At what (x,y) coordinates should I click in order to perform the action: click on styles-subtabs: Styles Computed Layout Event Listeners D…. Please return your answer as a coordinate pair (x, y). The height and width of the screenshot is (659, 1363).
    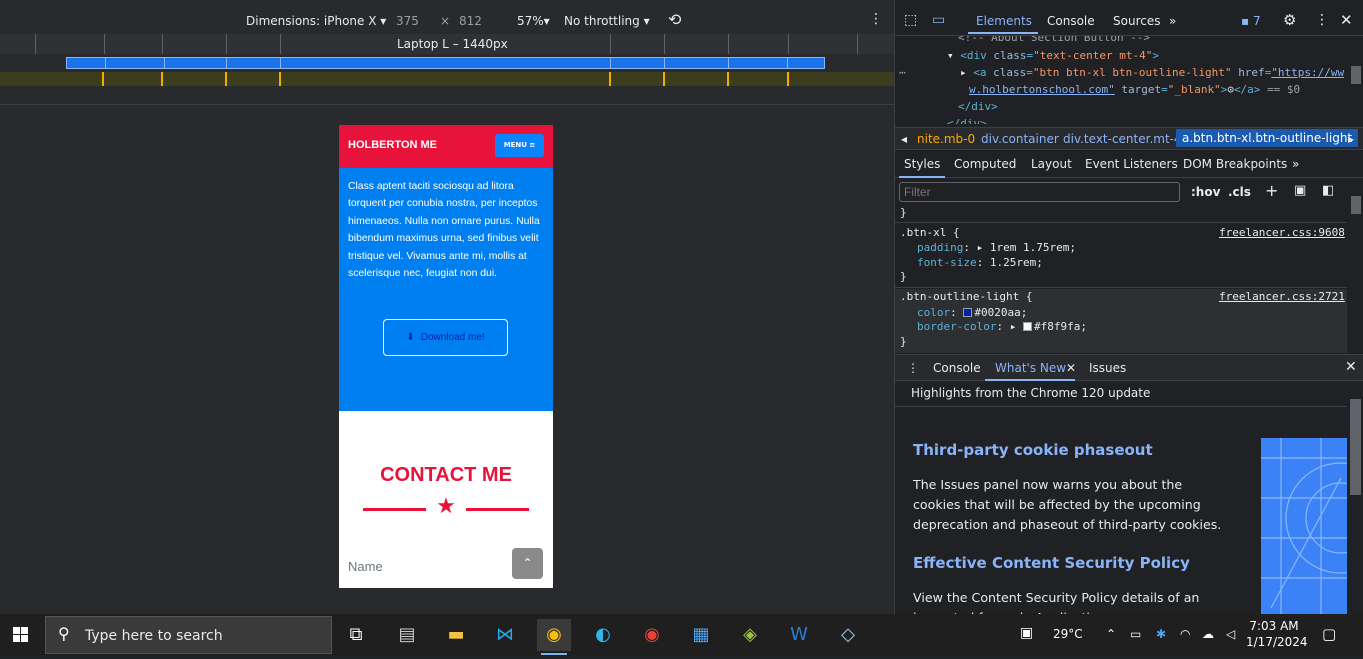
    Looking at the image, I should click on (1129, 165).